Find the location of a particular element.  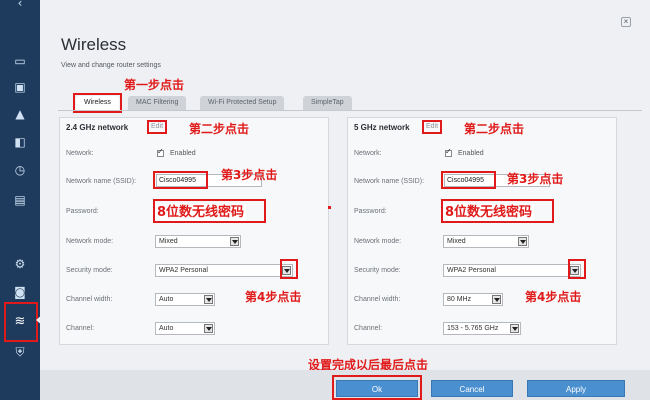

wireless-nav-item: ≋ is located at coordinates (21, 322).